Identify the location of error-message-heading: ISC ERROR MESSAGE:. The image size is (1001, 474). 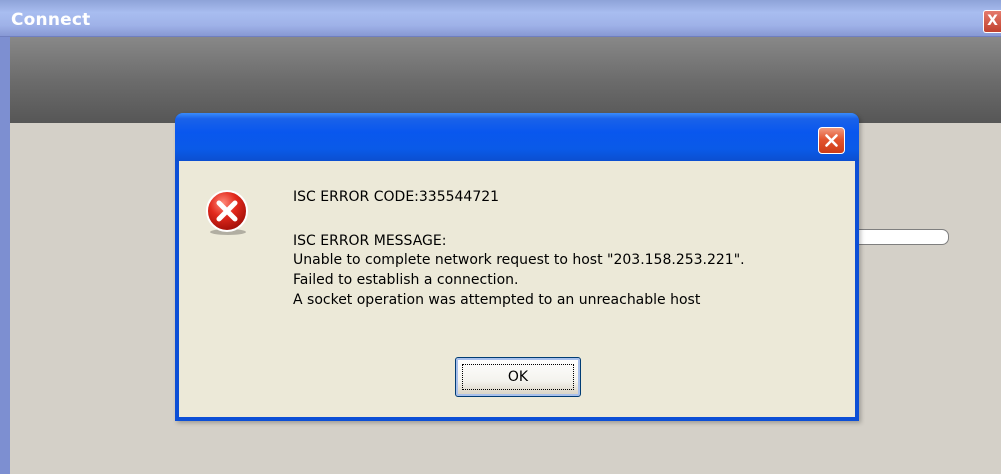
(370, 241).